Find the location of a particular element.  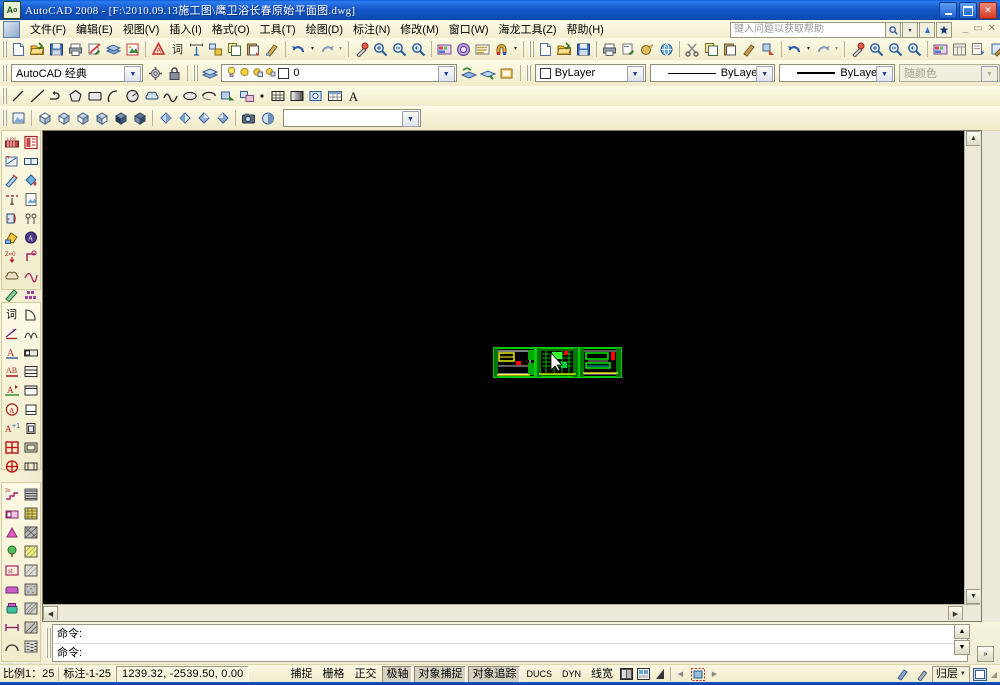

bed-layout-icon is located at coordinates (11, 513).